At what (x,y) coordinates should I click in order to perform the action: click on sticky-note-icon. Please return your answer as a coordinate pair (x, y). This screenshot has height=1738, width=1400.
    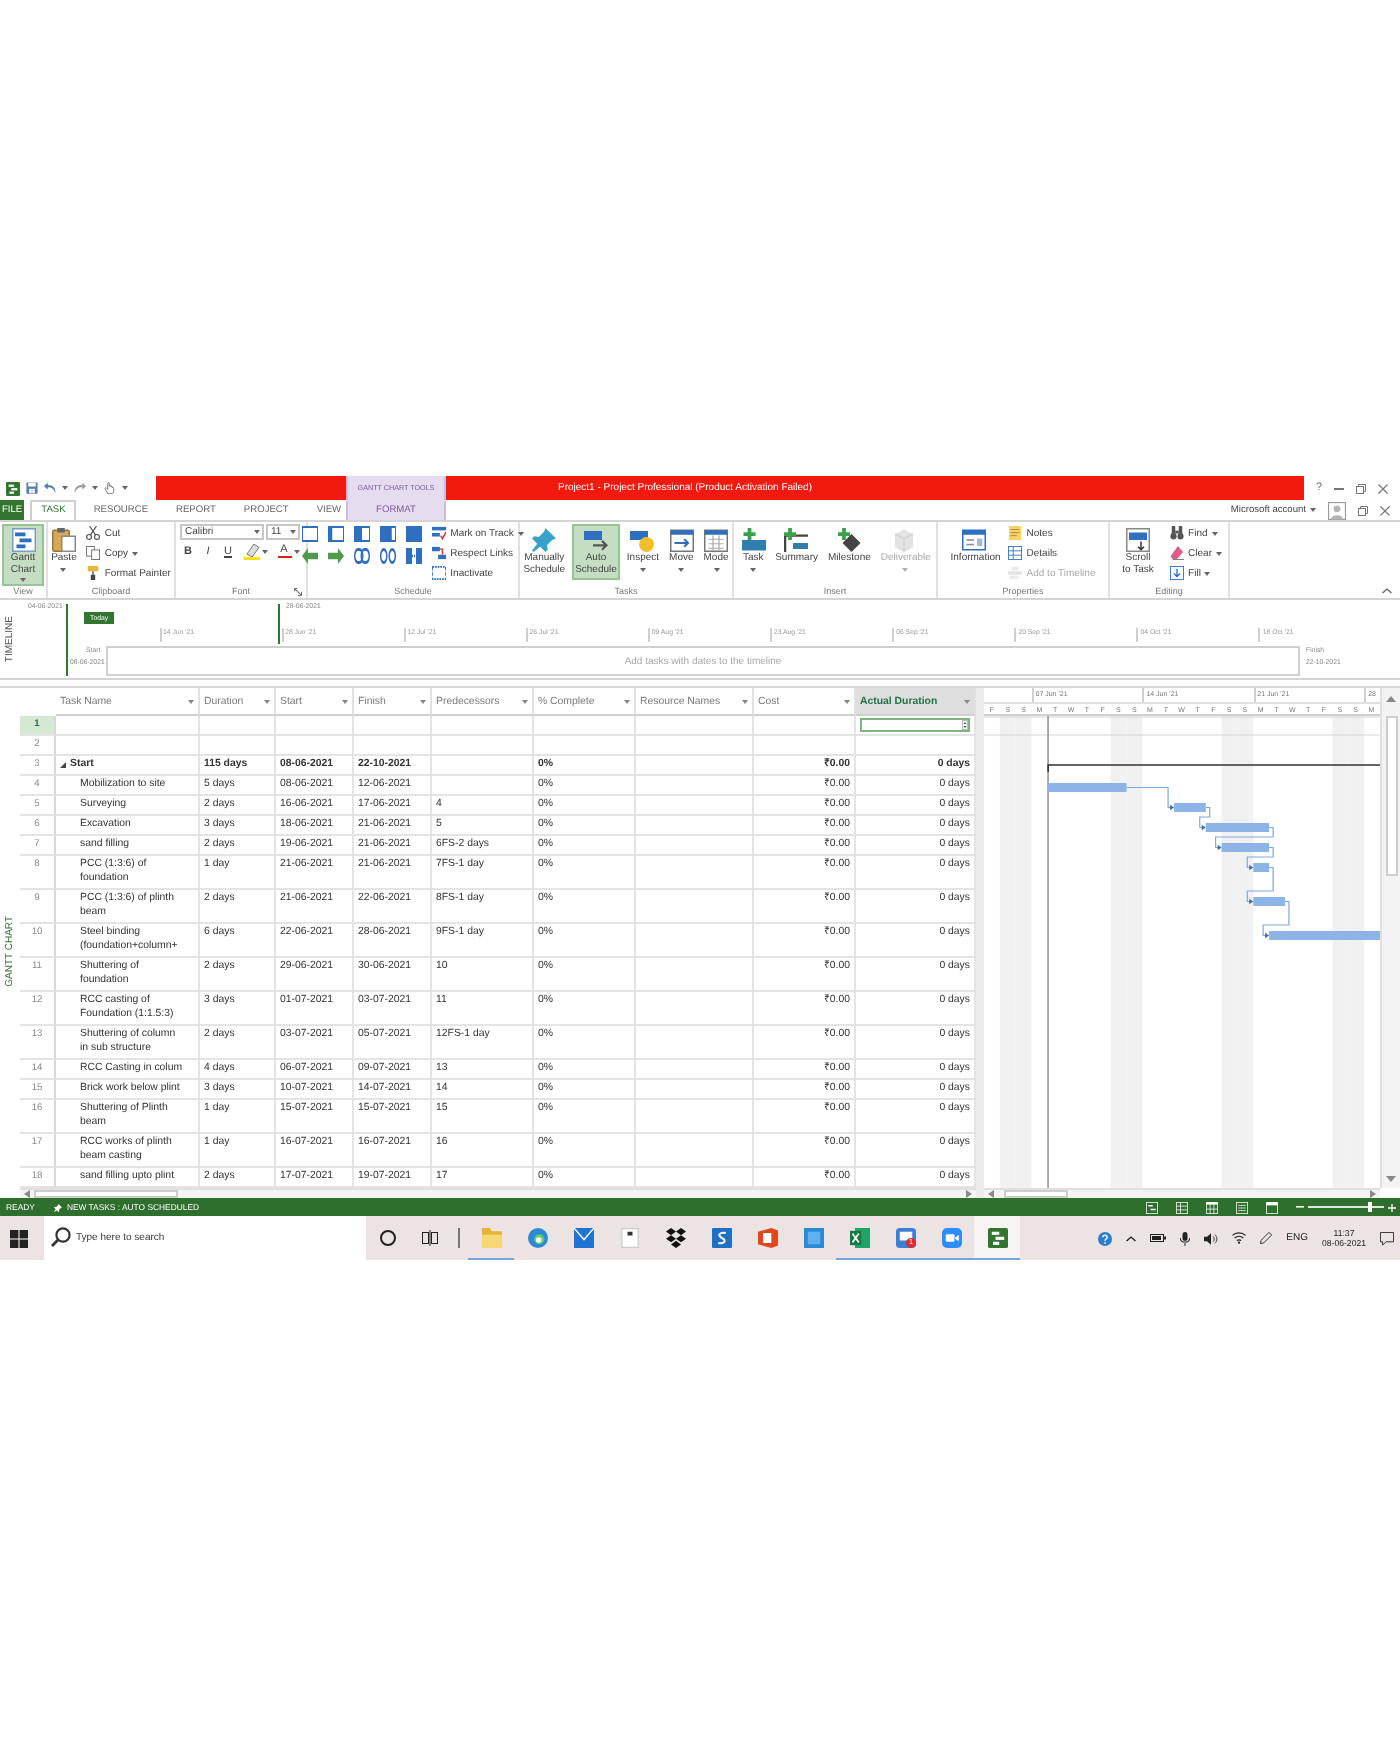
    Looking at the image, I should click on (629, 1237).